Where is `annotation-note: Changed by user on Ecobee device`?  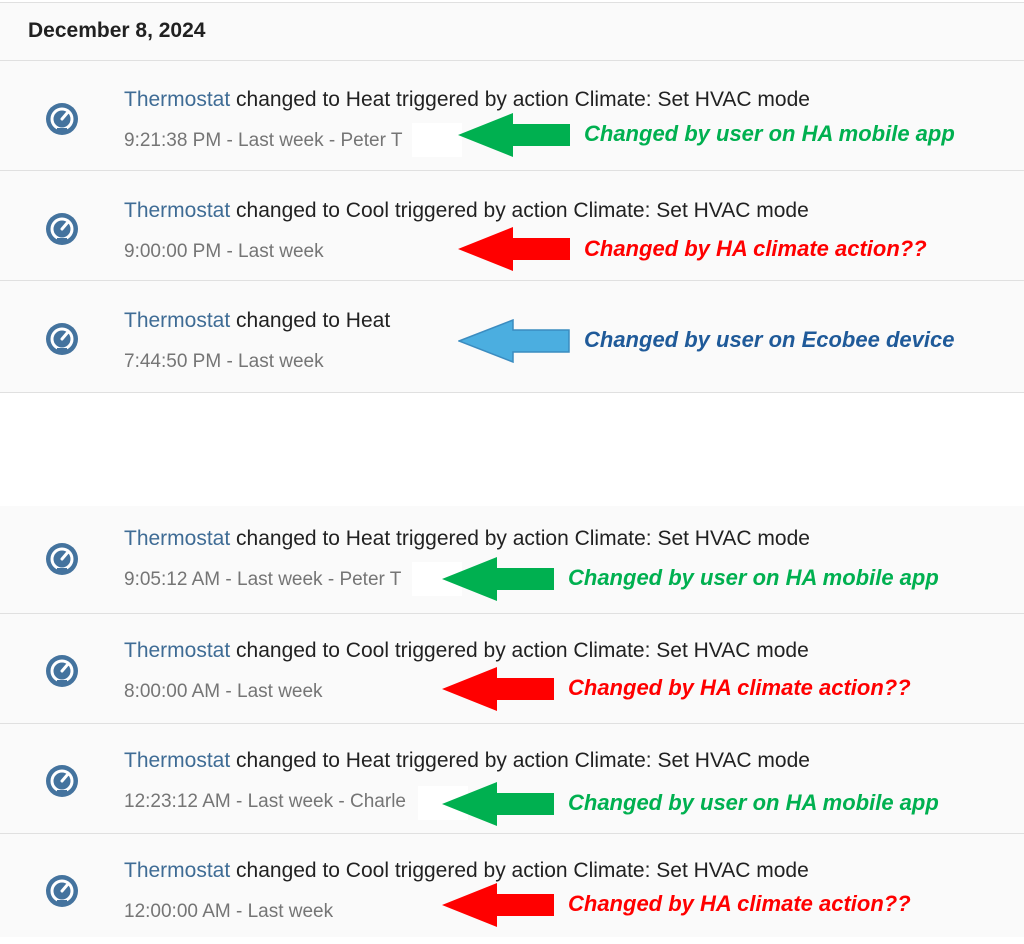
annotation-note: Changed by user on Ecobee device is located at coordinates (769, 339).